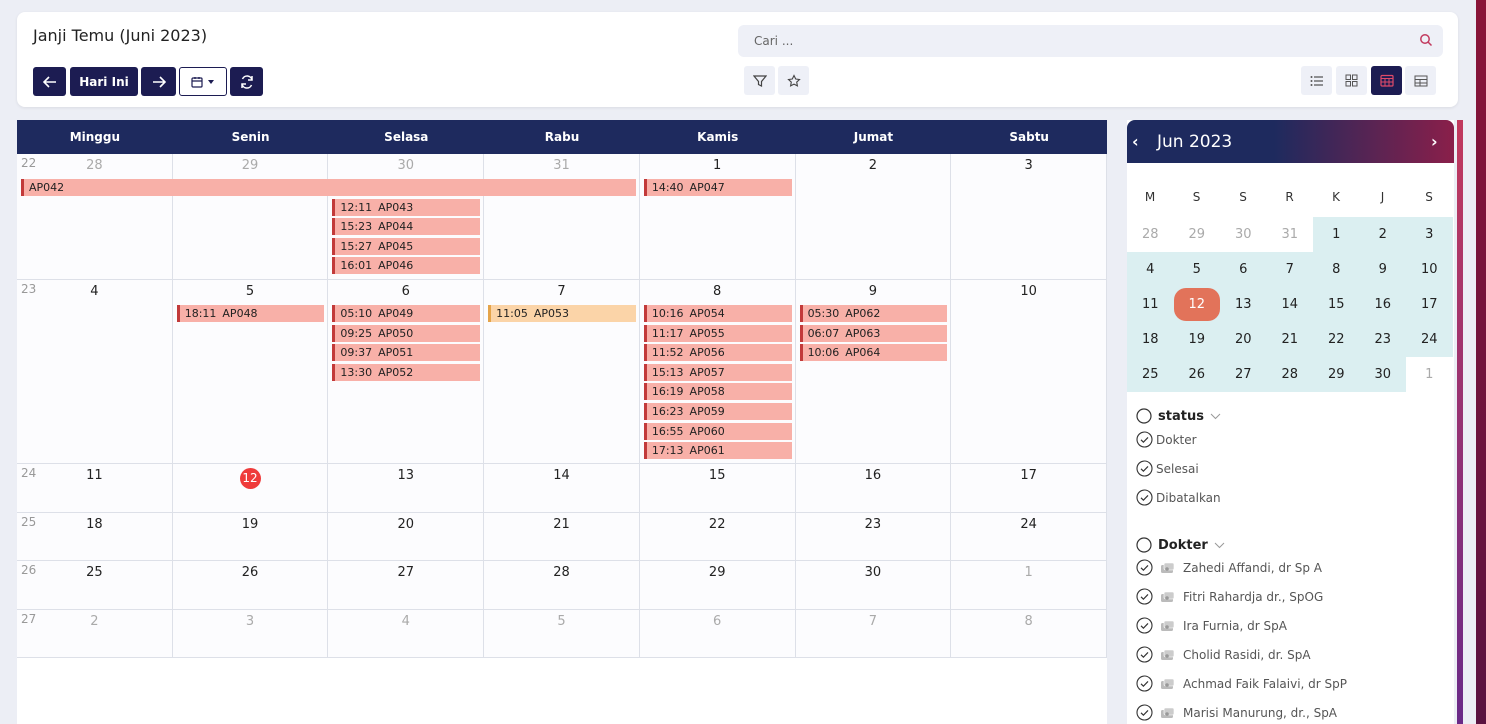  I want to click on day-cell: 2, so click(95, 633).